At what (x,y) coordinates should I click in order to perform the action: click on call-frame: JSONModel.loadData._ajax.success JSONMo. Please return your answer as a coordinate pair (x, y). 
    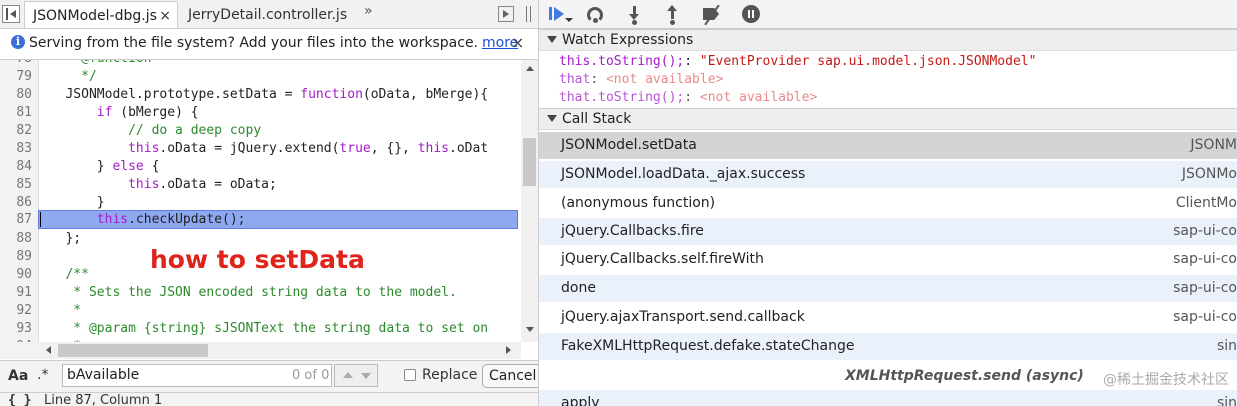
    Looking at the image, I should click on (888, 175).